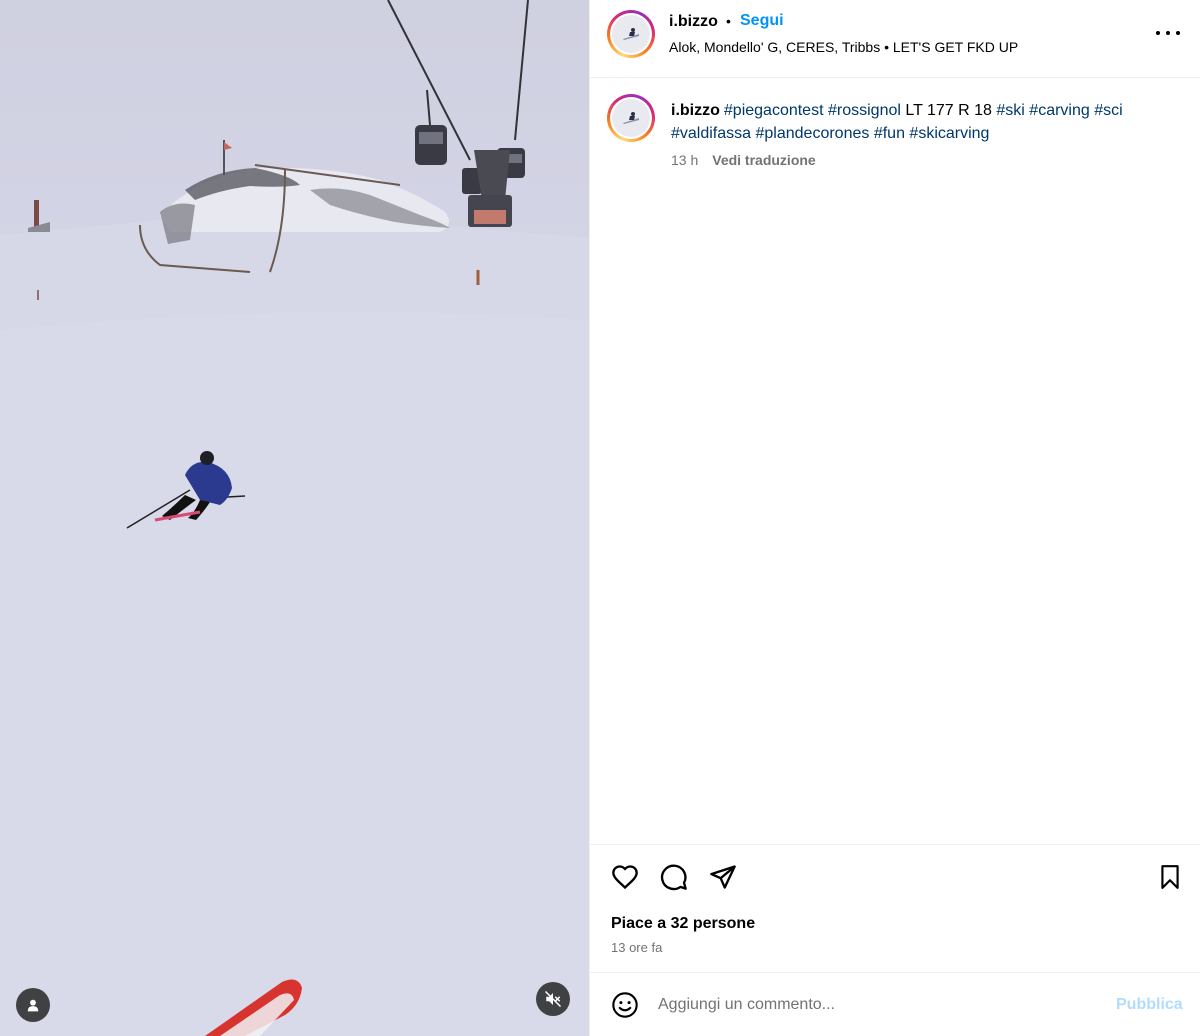 This screenshot has width=1200, height=1036. I want to click on likes-count: Piace a 32 persone, so click(683, 924).